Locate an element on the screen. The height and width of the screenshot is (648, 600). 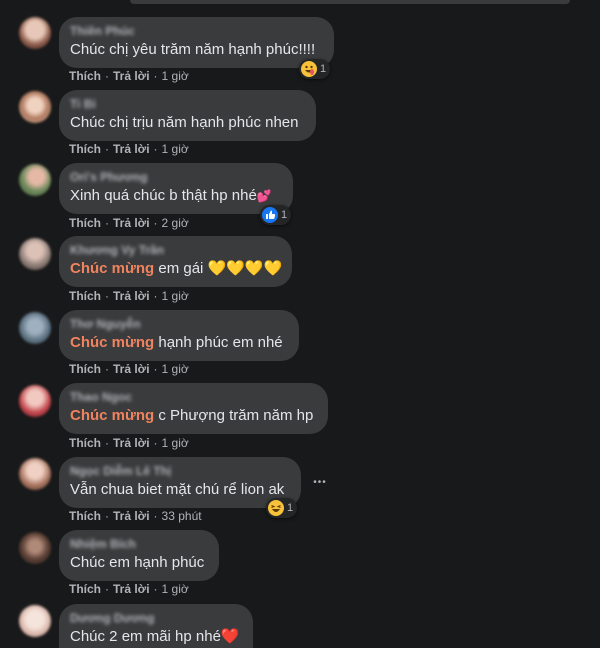
commenter-name: Thao Ngoc is located at coordinates (193, 397).